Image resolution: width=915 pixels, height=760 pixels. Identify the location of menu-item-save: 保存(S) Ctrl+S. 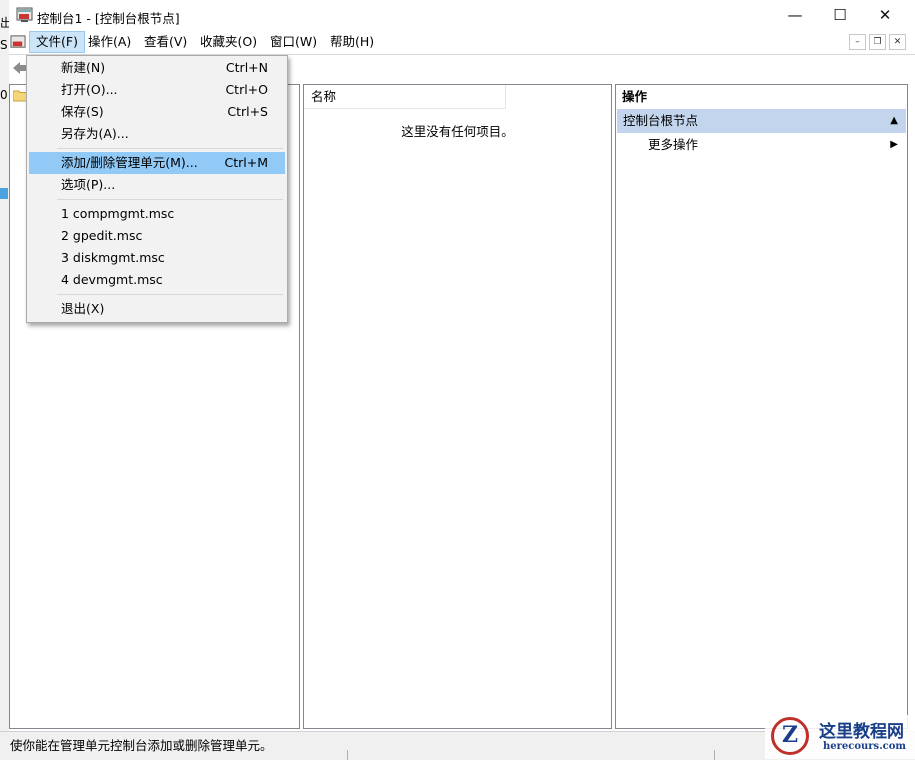
(157, 112).